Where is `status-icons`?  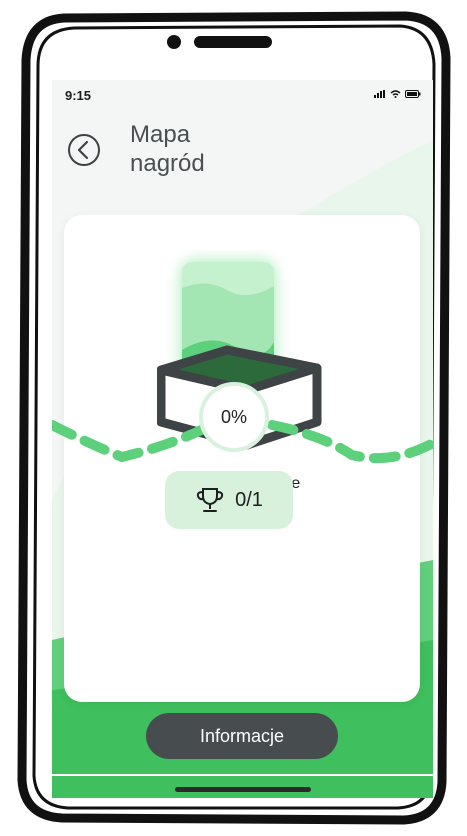
status-icons is located at coordinates (397, 94).